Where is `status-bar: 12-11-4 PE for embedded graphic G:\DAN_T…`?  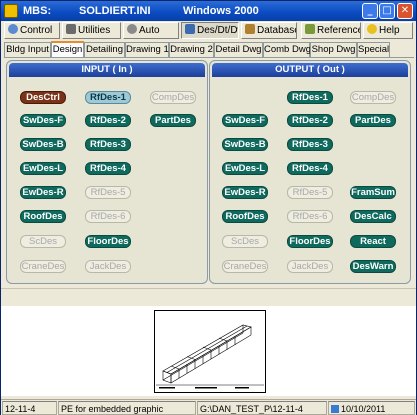
status-bar: 12-11-4 PE for embedded graphic G:\DAN_T… is located at coordinates (208, 407).